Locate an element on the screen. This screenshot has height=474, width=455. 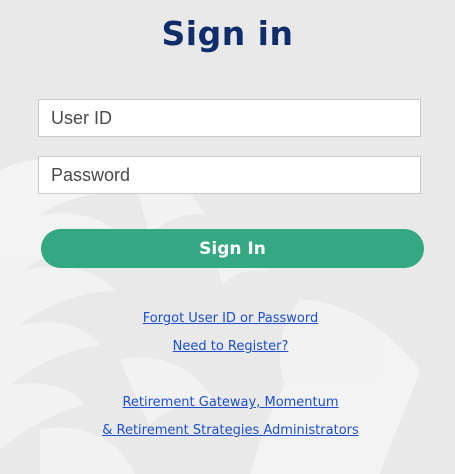
register-link-text: Need to Register? is located at coordinates (231, 346).